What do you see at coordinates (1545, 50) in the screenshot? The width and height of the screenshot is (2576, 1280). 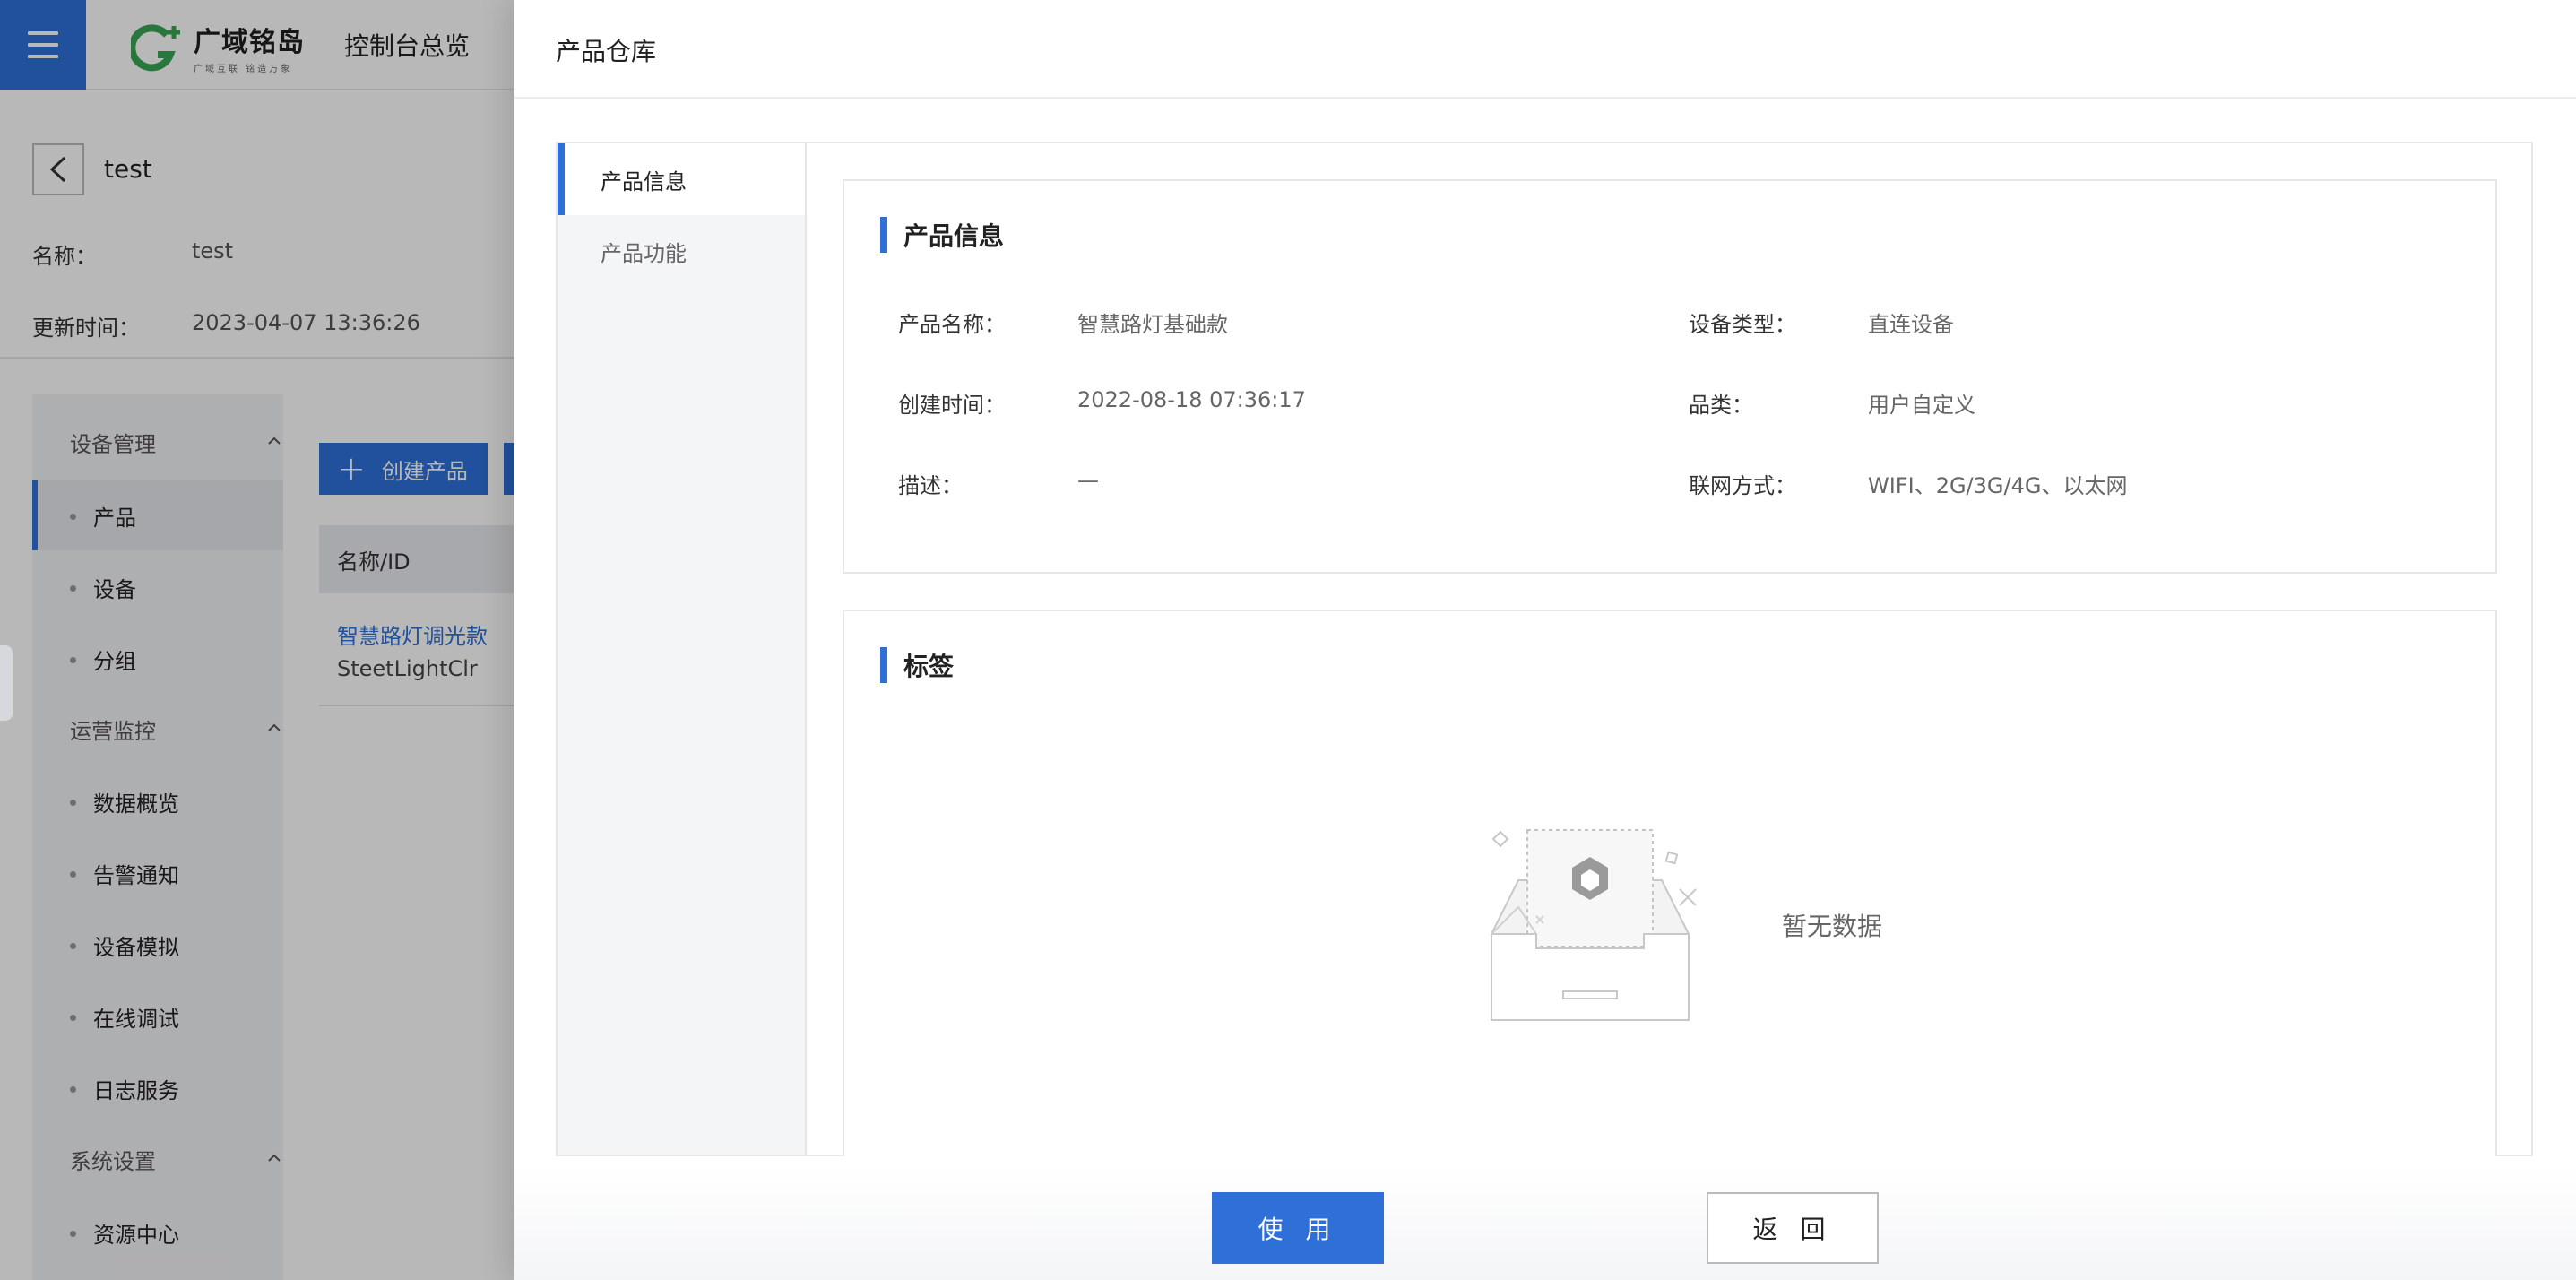 I see `drawer-header: 产品仓库` at bounding box center [1545, 50].